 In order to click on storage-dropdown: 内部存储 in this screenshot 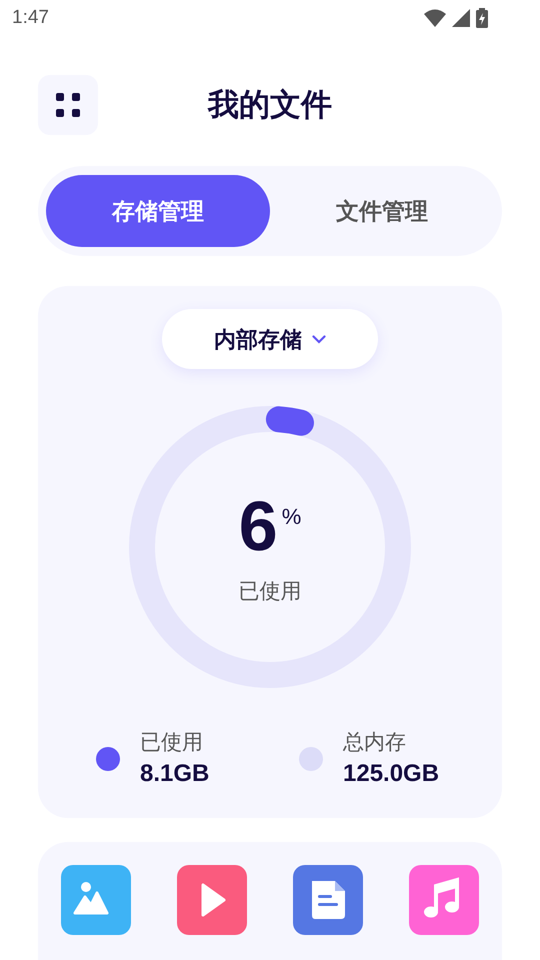, I will do `click(270, 339)`.